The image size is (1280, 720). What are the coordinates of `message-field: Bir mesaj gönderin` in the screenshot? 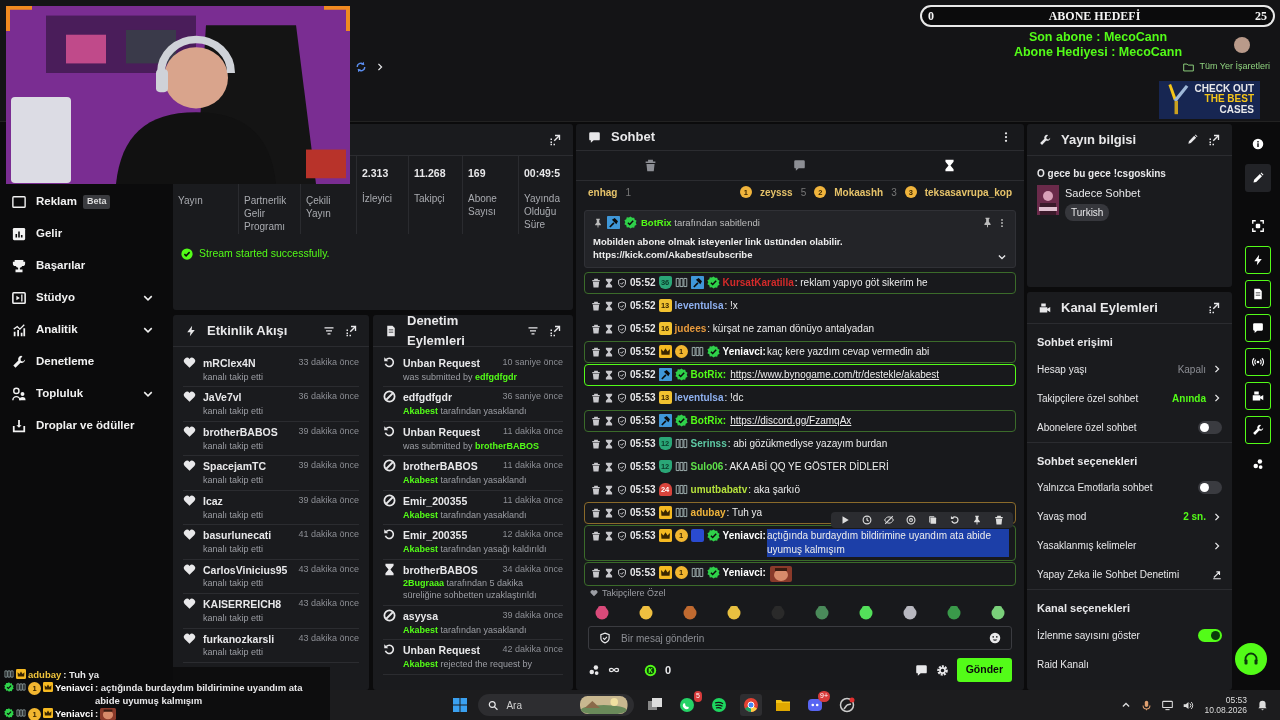 It's located at (800, 638).